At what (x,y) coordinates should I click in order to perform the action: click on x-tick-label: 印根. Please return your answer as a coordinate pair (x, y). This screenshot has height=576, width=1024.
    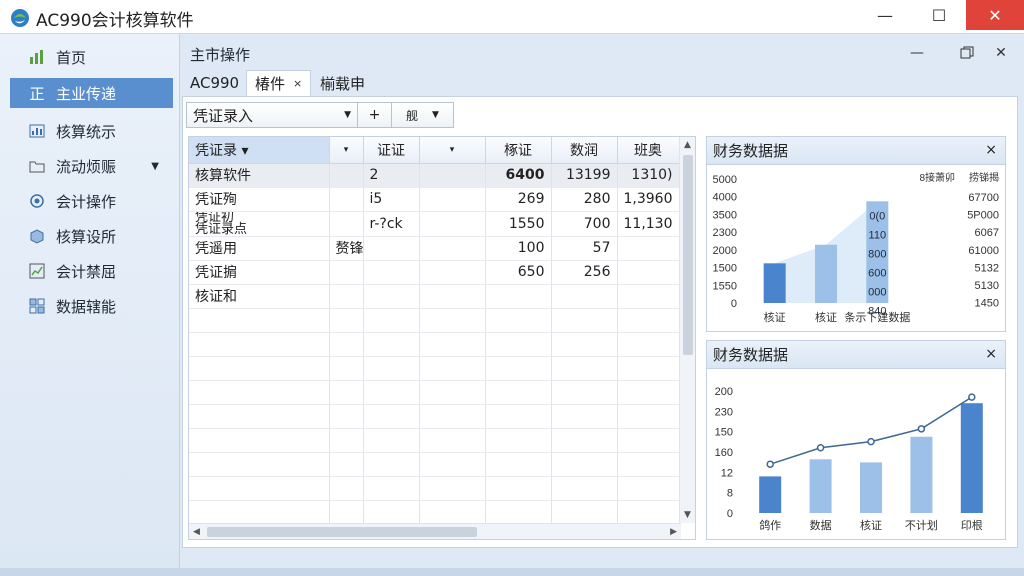
    Looking at the image, I should click on (972, 525).